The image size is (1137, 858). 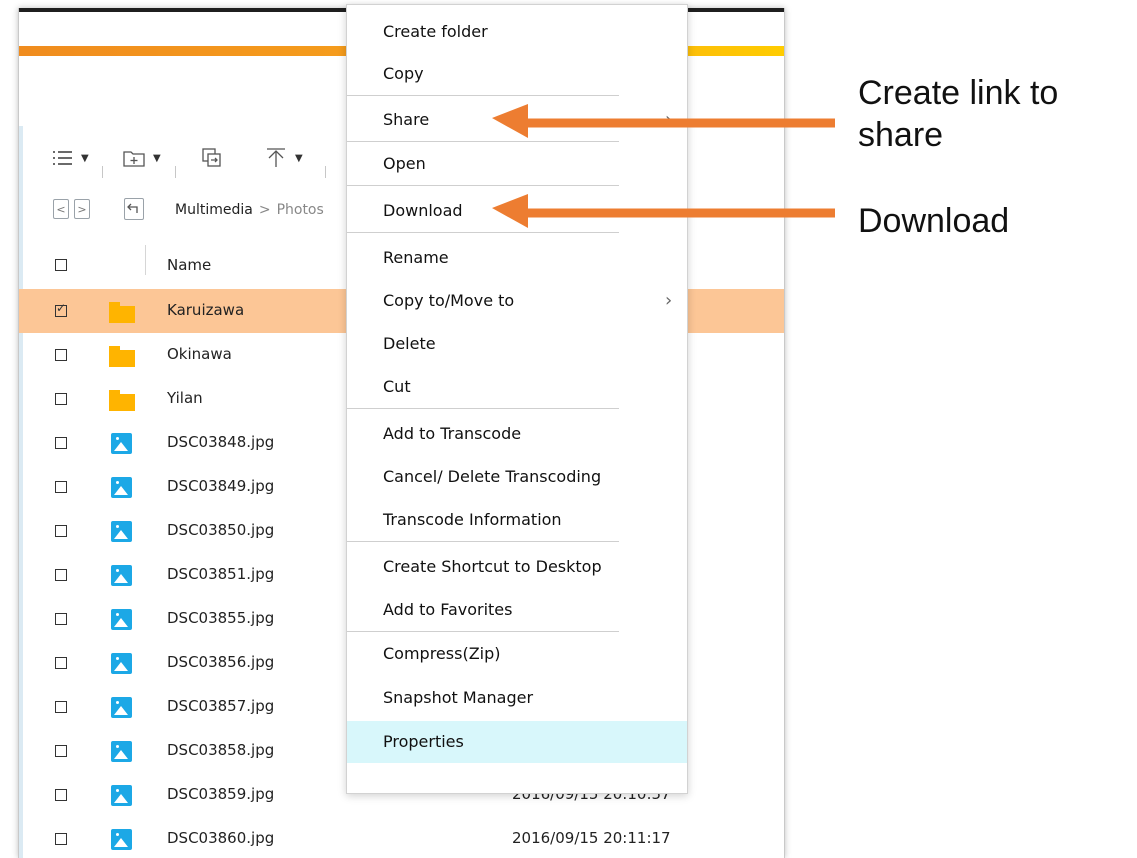 I want to click on file-modified-date: 2016/09/15 20:11:17, so click(x=591, y=838).